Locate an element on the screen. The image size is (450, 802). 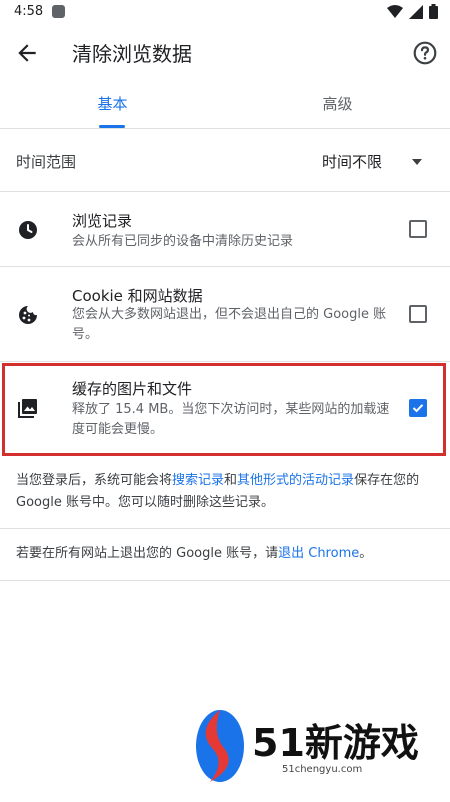
other-activity-link: 其他形式的活动记录 is located at coordinates (295, 480).